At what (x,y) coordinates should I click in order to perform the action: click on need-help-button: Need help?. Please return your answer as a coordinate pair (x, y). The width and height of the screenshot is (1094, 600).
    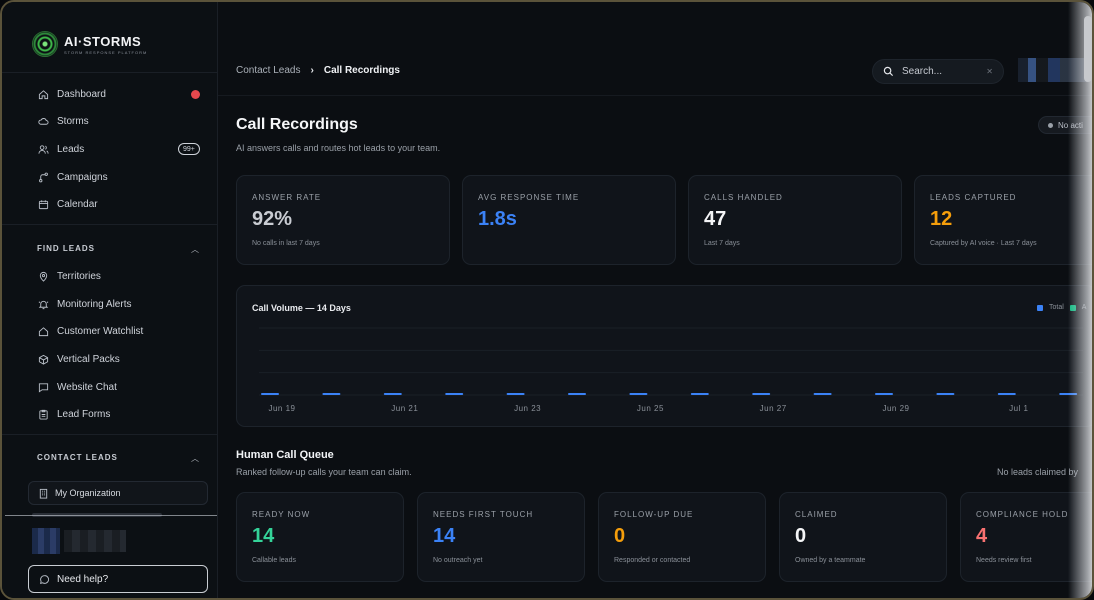
    Looking at the image, I should click on (118, 579).